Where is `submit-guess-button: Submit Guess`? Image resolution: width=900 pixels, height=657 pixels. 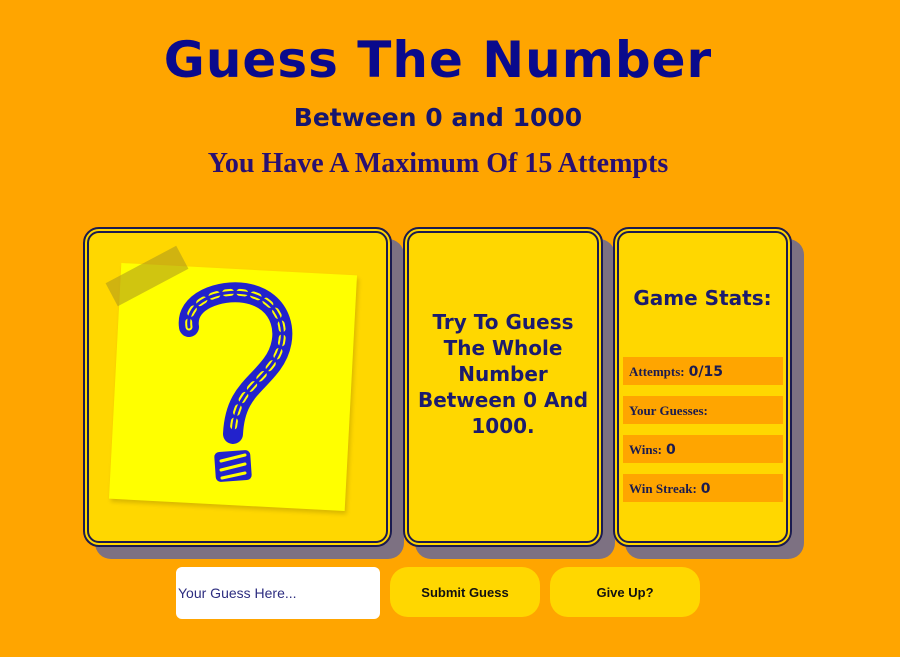 submit-guess-button: Submit Guess is located at coordinates (465, 592).